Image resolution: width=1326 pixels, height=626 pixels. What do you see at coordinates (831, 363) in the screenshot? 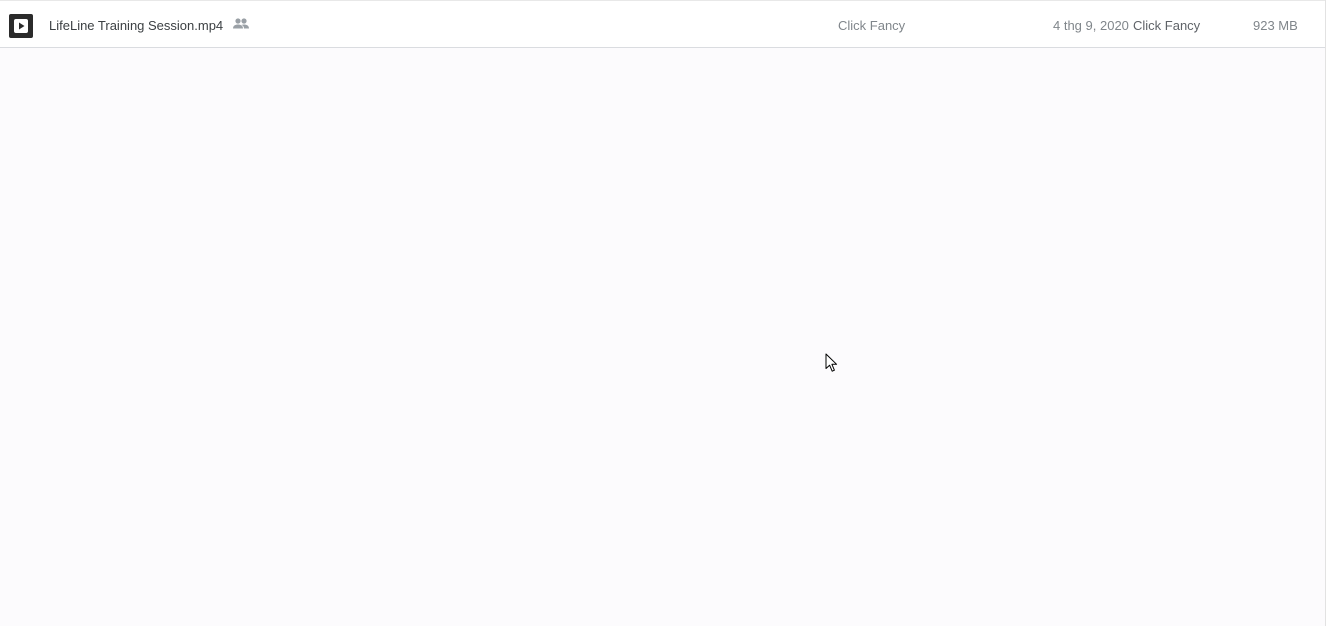
I see `mouse-cursor-icon` at bounding box center [831, 363].